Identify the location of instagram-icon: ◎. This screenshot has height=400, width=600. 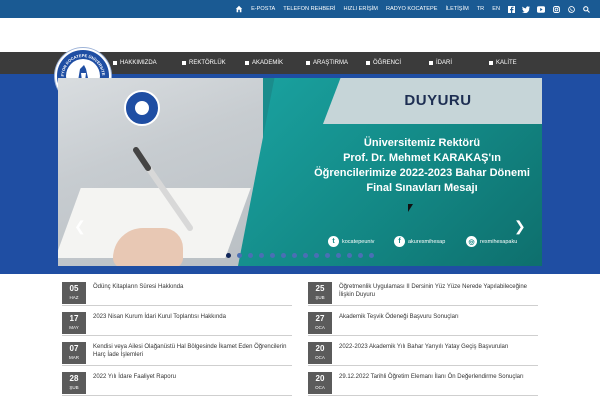
(471, 241).